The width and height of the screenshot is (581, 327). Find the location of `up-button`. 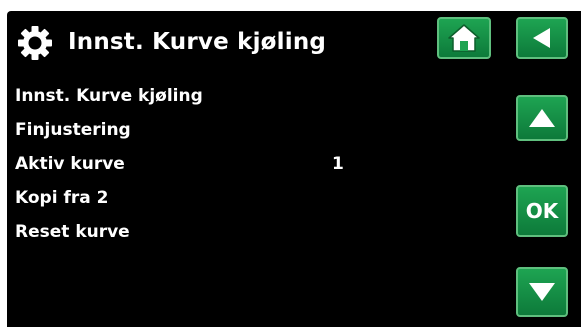

up-button is located at coordinates (542, 118).